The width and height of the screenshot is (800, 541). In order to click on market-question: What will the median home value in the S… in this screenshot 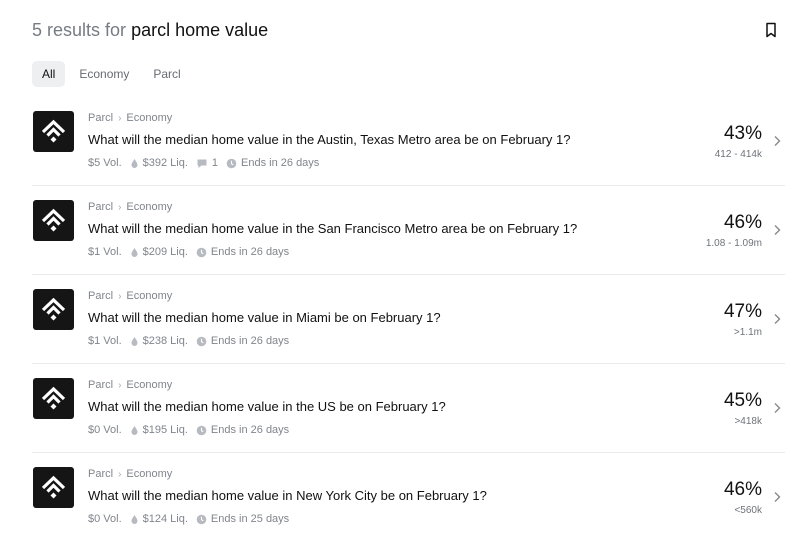, I will do `click(332, 228)`.